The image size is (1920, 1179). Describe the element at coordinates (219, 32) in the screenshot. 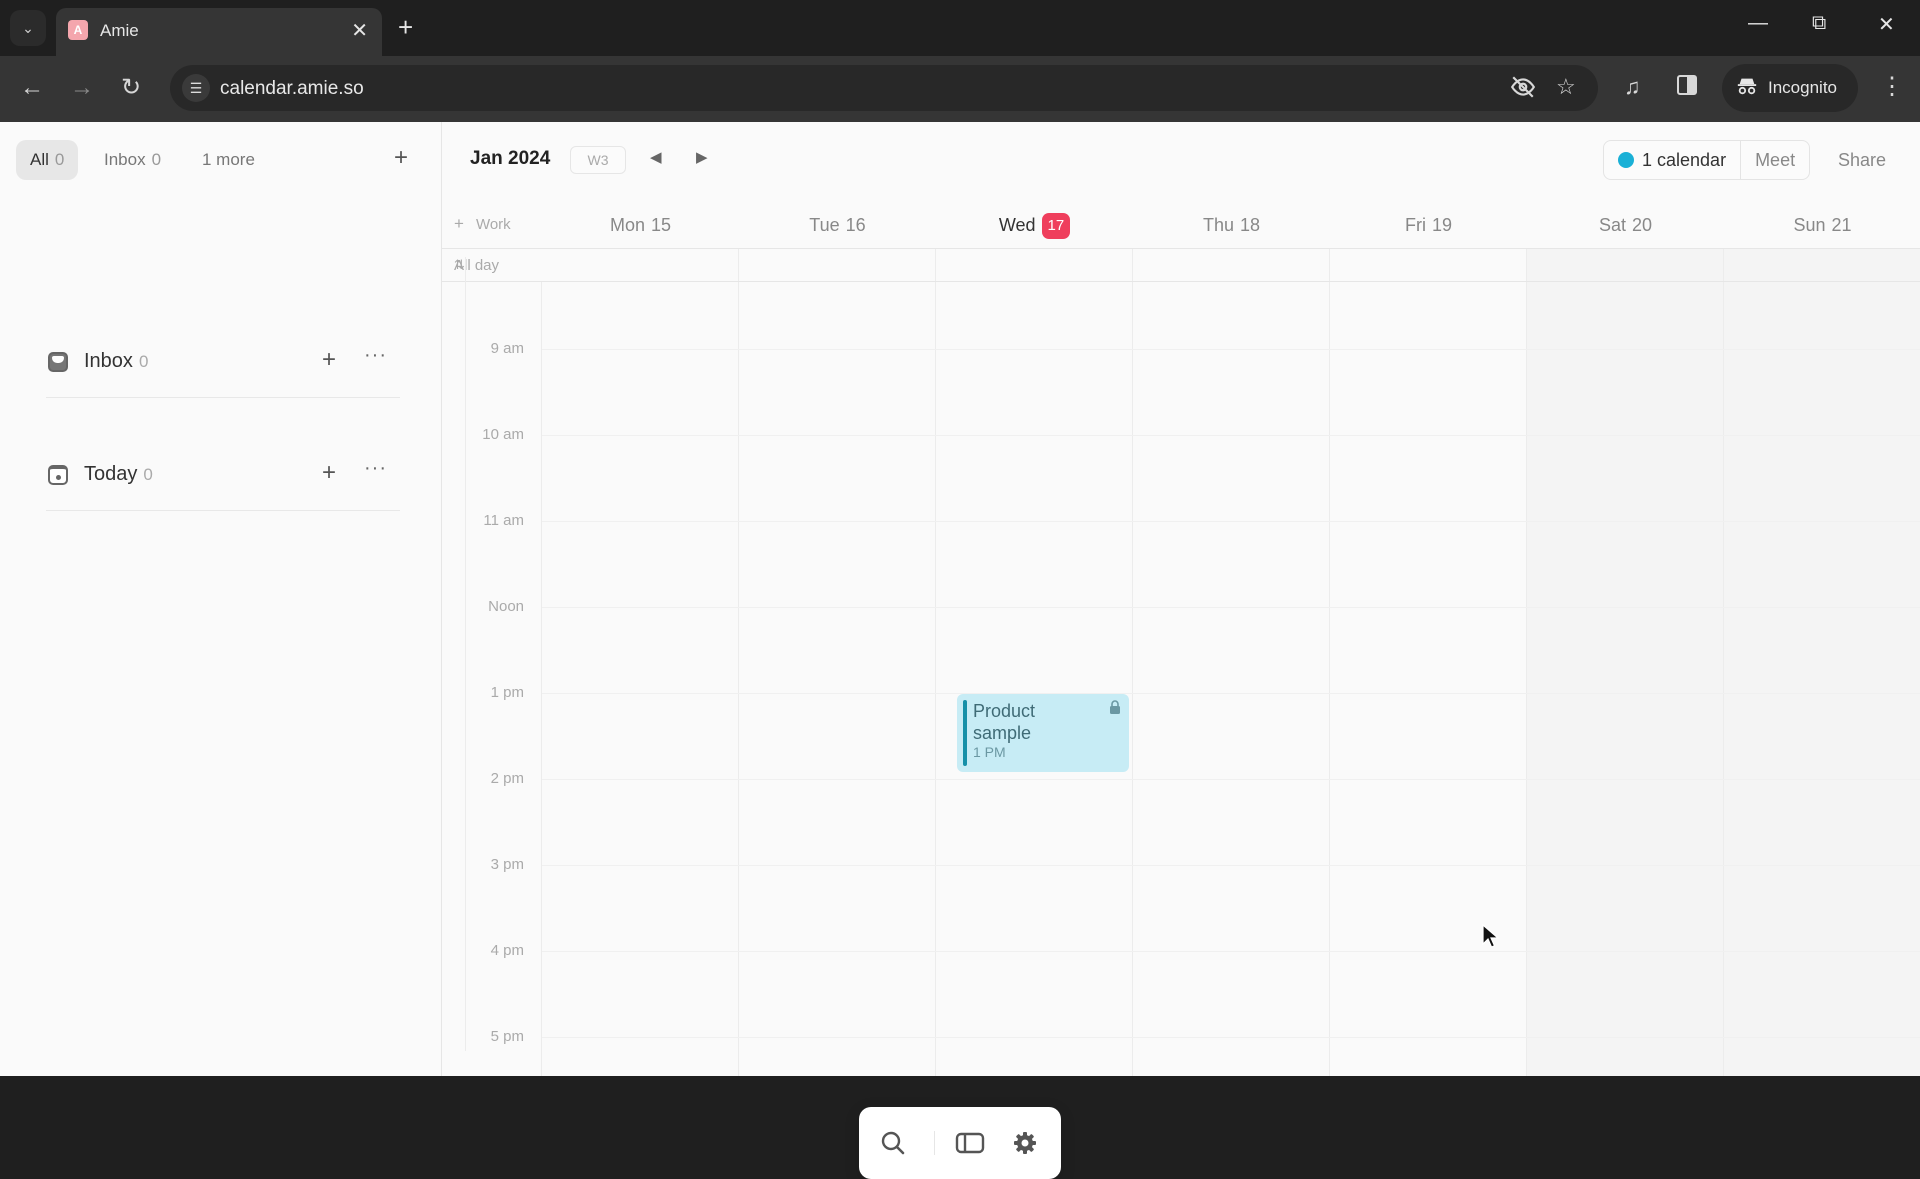

I see `browser-tab: A Amie ✕` at that location.